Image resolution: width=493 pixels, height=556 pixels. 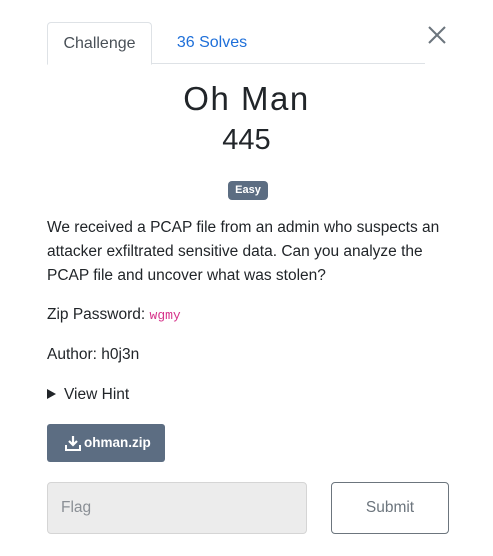 What do you see at coordinates (93, 354) in the screenshot?
I see `challenge-author: Author: h0j3n` at bounding box center [93, 354].